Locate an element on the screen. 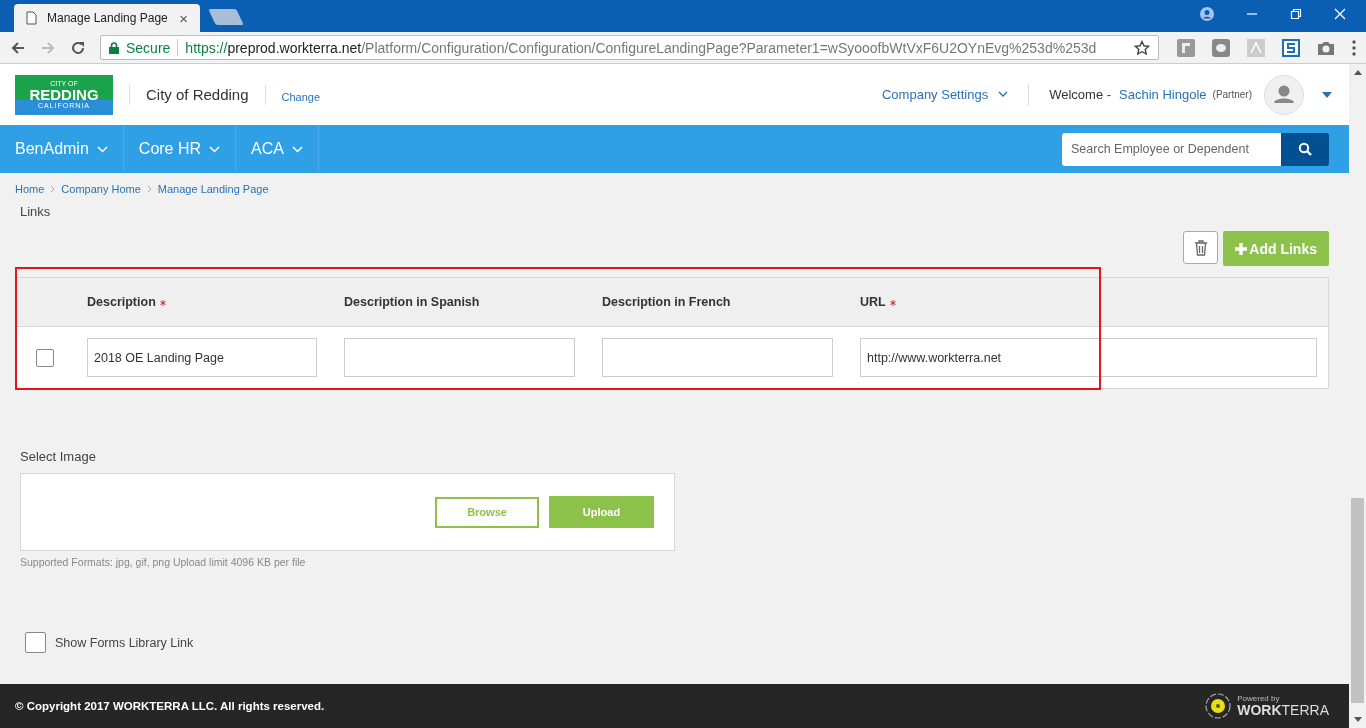  copyright-text: © Copyright 2017 WORKTERRA LLC. All rights reserved. is located at coordinates (170, 706).